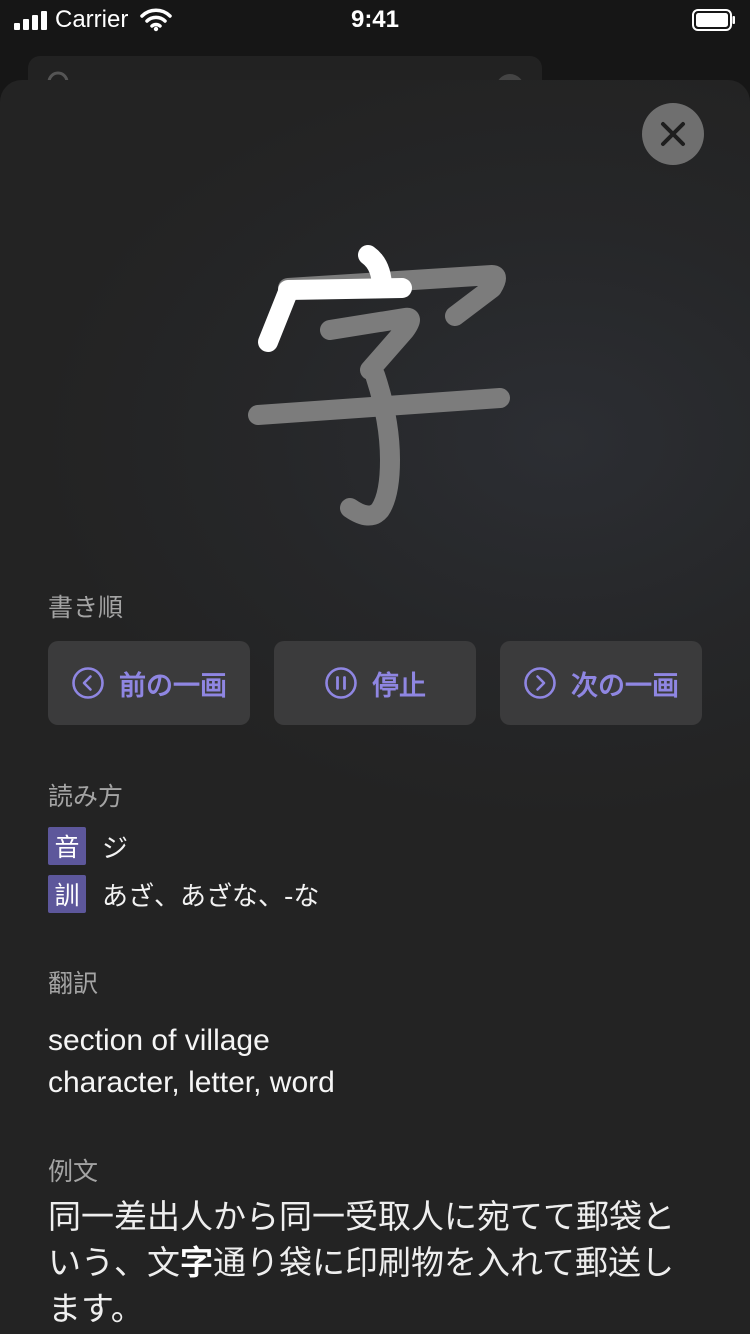 This screenshot has height=1334, width=750. What do you see at coordinates (67, 894) in the screenshot?
I see `kun-reading-badge: 訓` at bounding box center [67, 894].